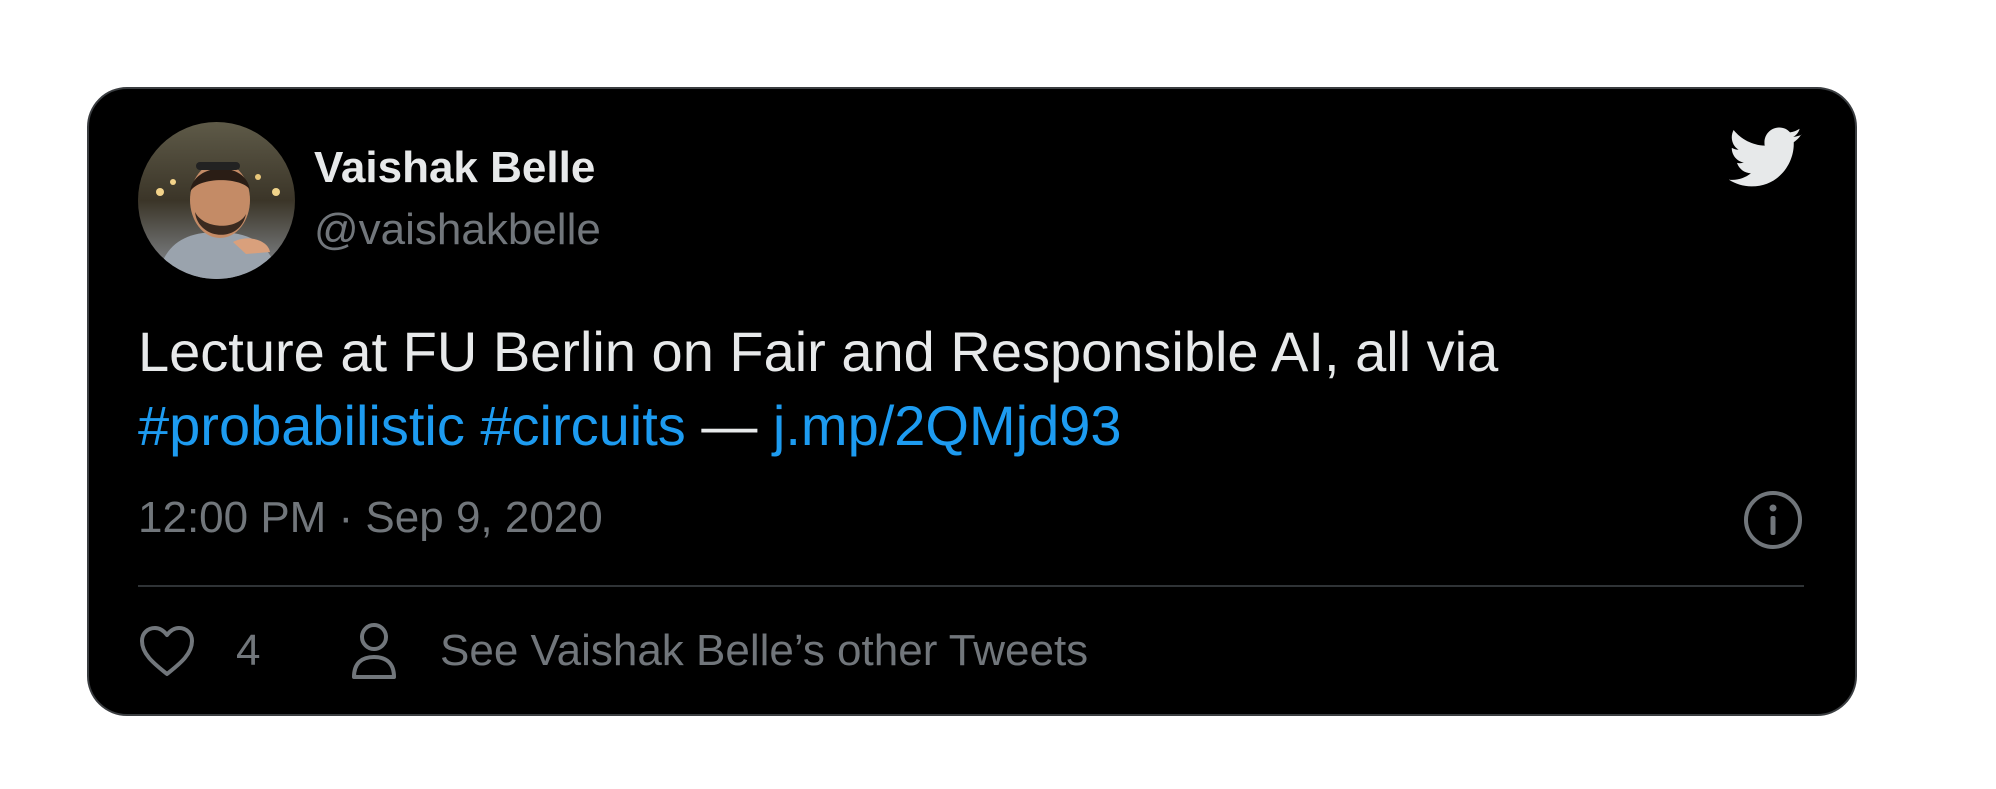  What do you see at coordinates (764, 650) in the screenshot?
I see `other-tweets-label: See Vaishak Belle’s other Tweets` at bounding box center [764, 650].